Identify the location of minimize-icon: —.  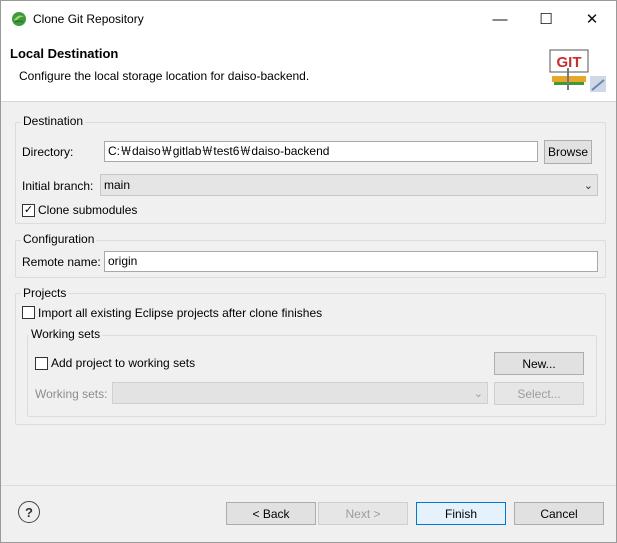
(500, 19).